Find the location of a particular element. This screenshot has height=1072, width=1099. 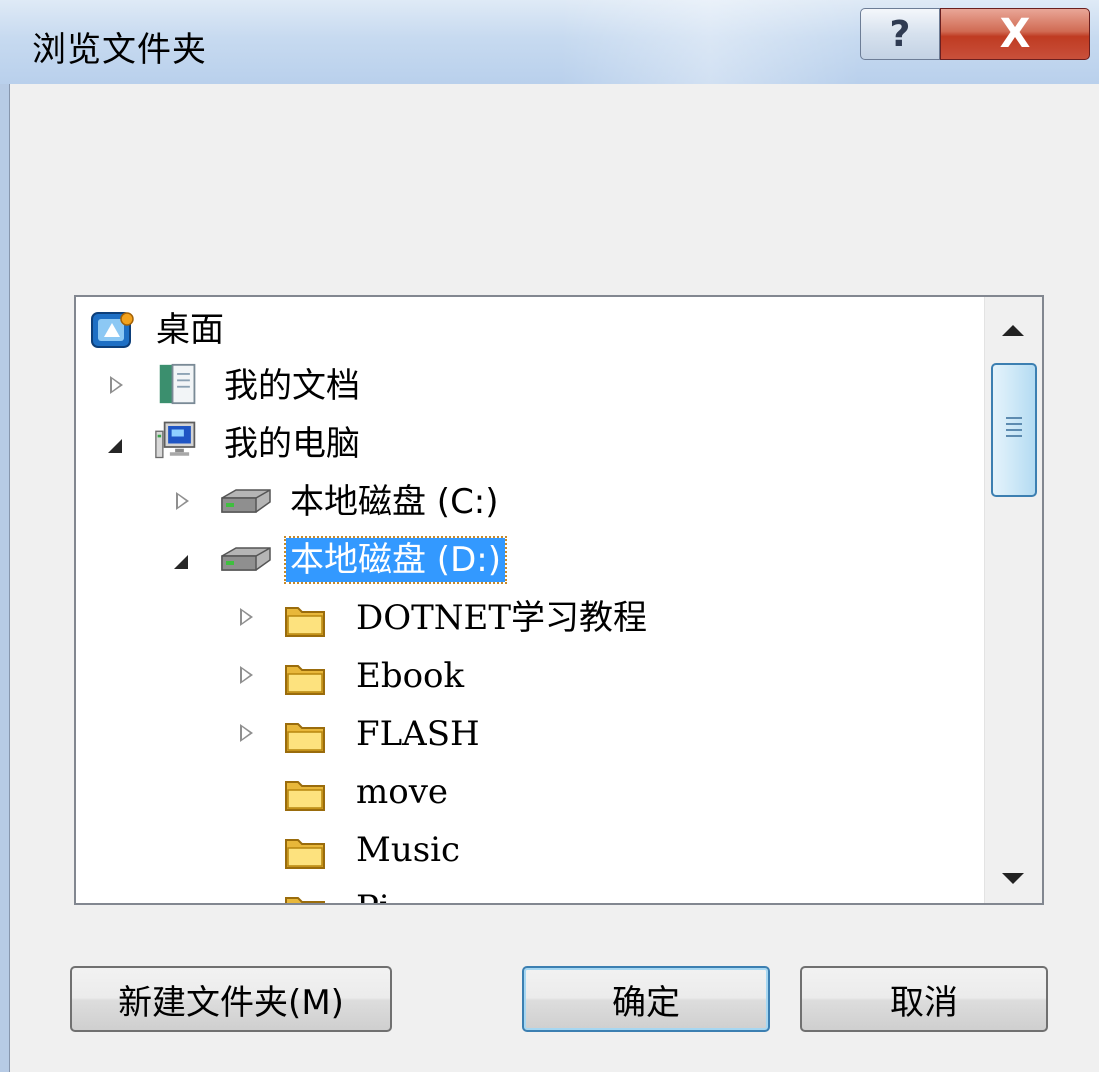

scroll-down-icon is located at coordinates (1013, 878).